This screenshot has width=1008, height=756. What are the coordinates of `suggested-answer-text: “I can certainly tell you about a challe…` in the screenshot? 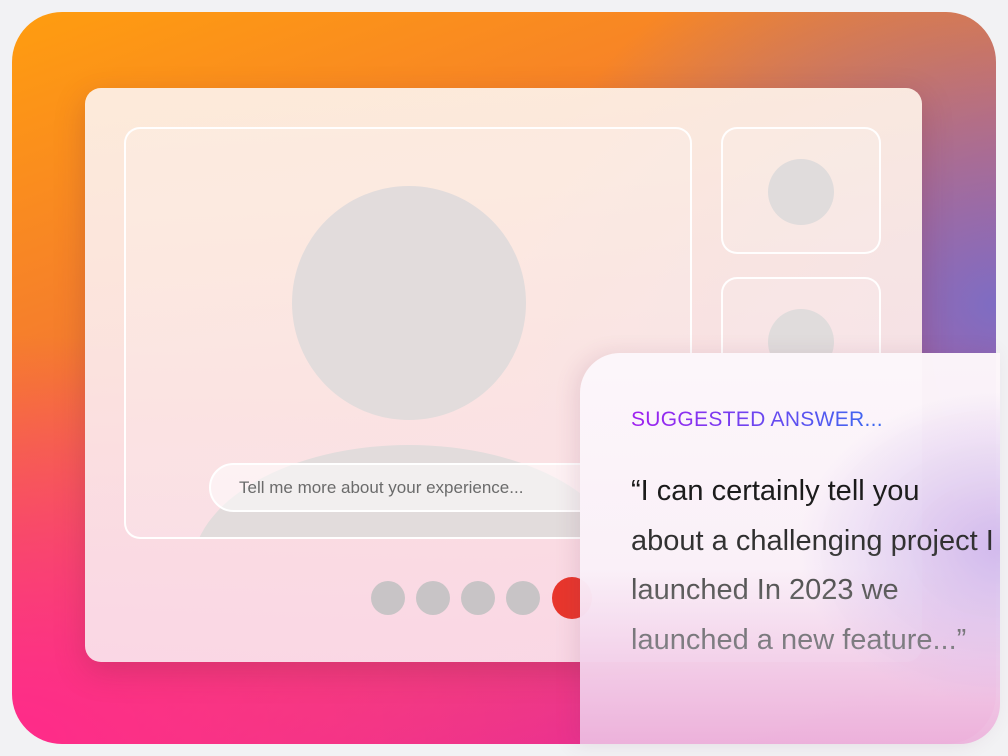 It's located at (813, 566).